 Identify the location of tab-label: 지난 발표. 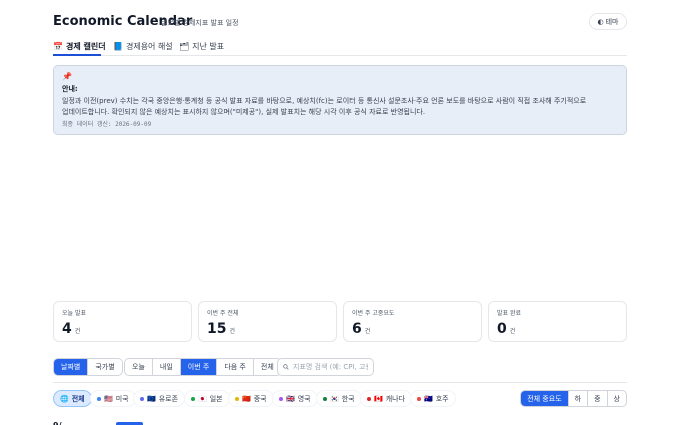
(208, 46).